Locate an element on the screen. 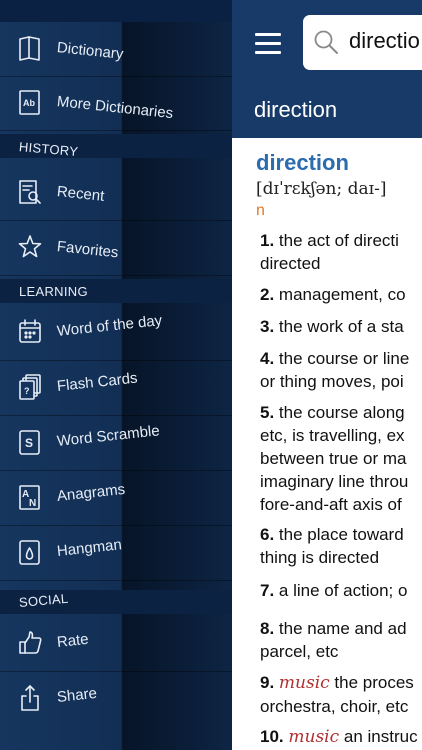 Image resolution: width=422 pixels, height=750 pixels. section-header-social: SOCIAL is located at coordinates (116, 602).